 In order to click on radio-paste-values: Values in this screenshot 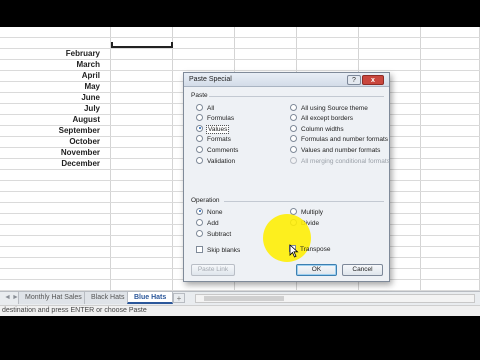, I will do `click(213, 129)`.